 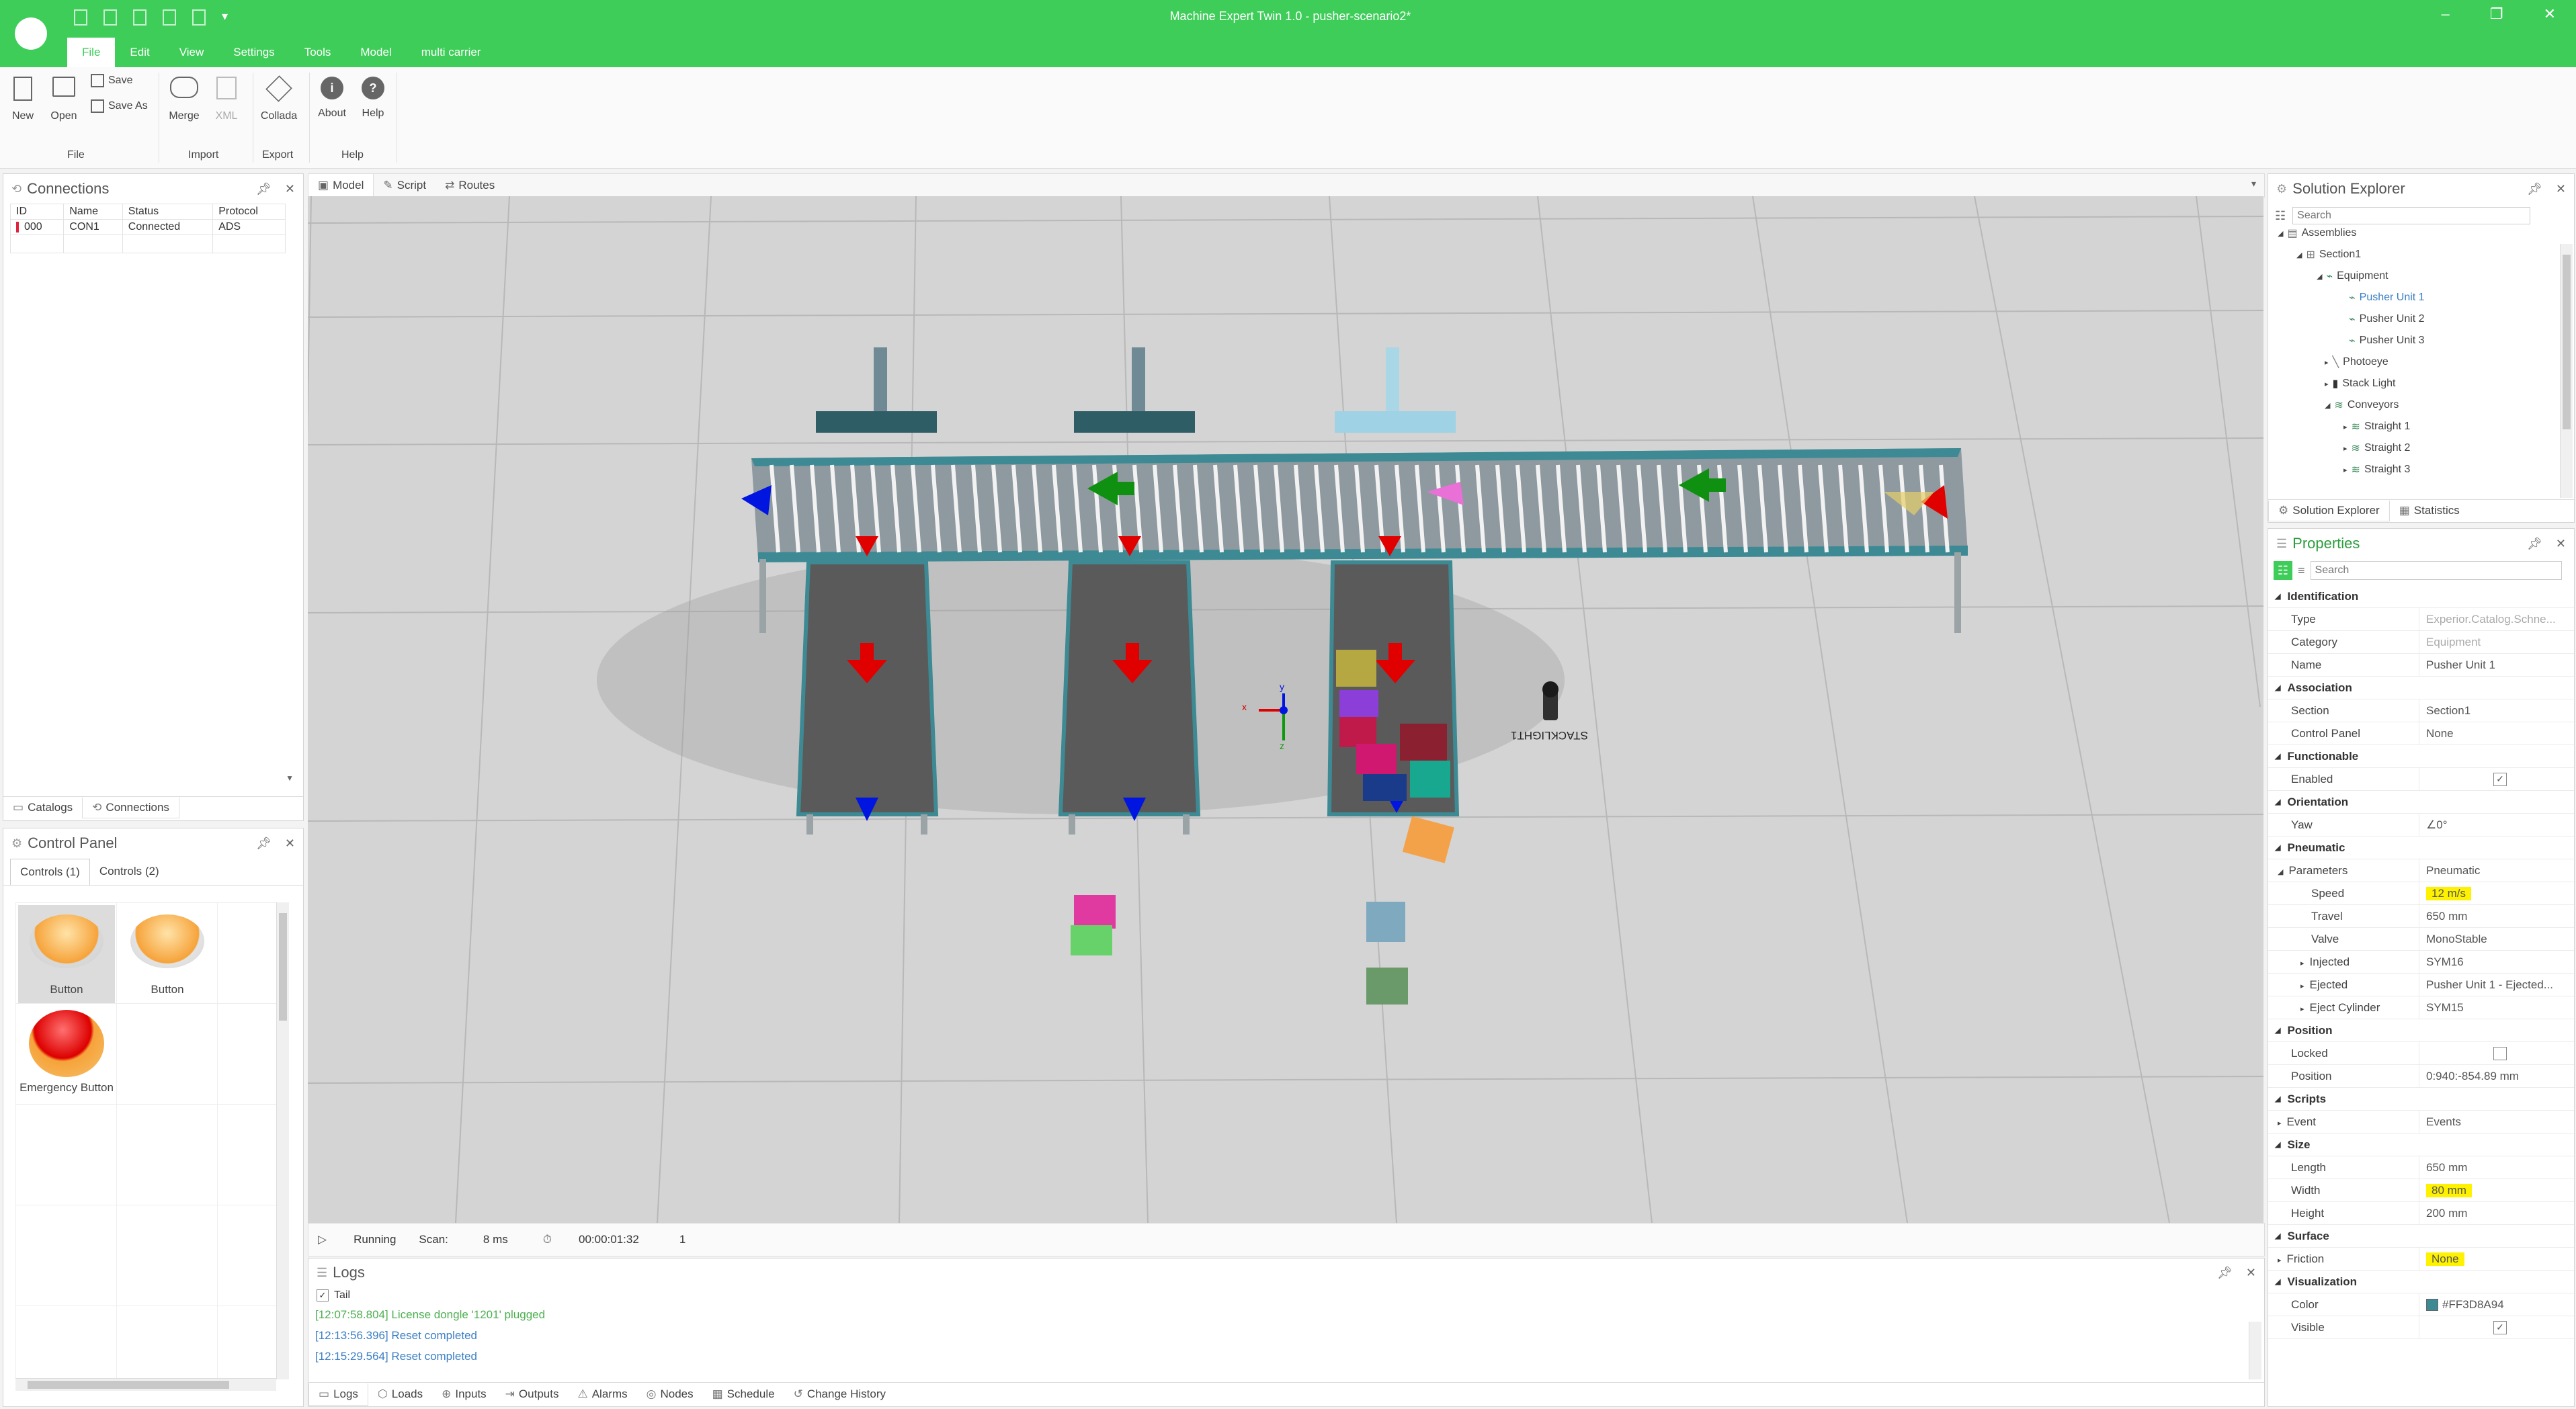 What do you see at coordinates (2500, 1053) in the screenshot?
I see `locked-checkbox` at bounding box center [2500, 1053].